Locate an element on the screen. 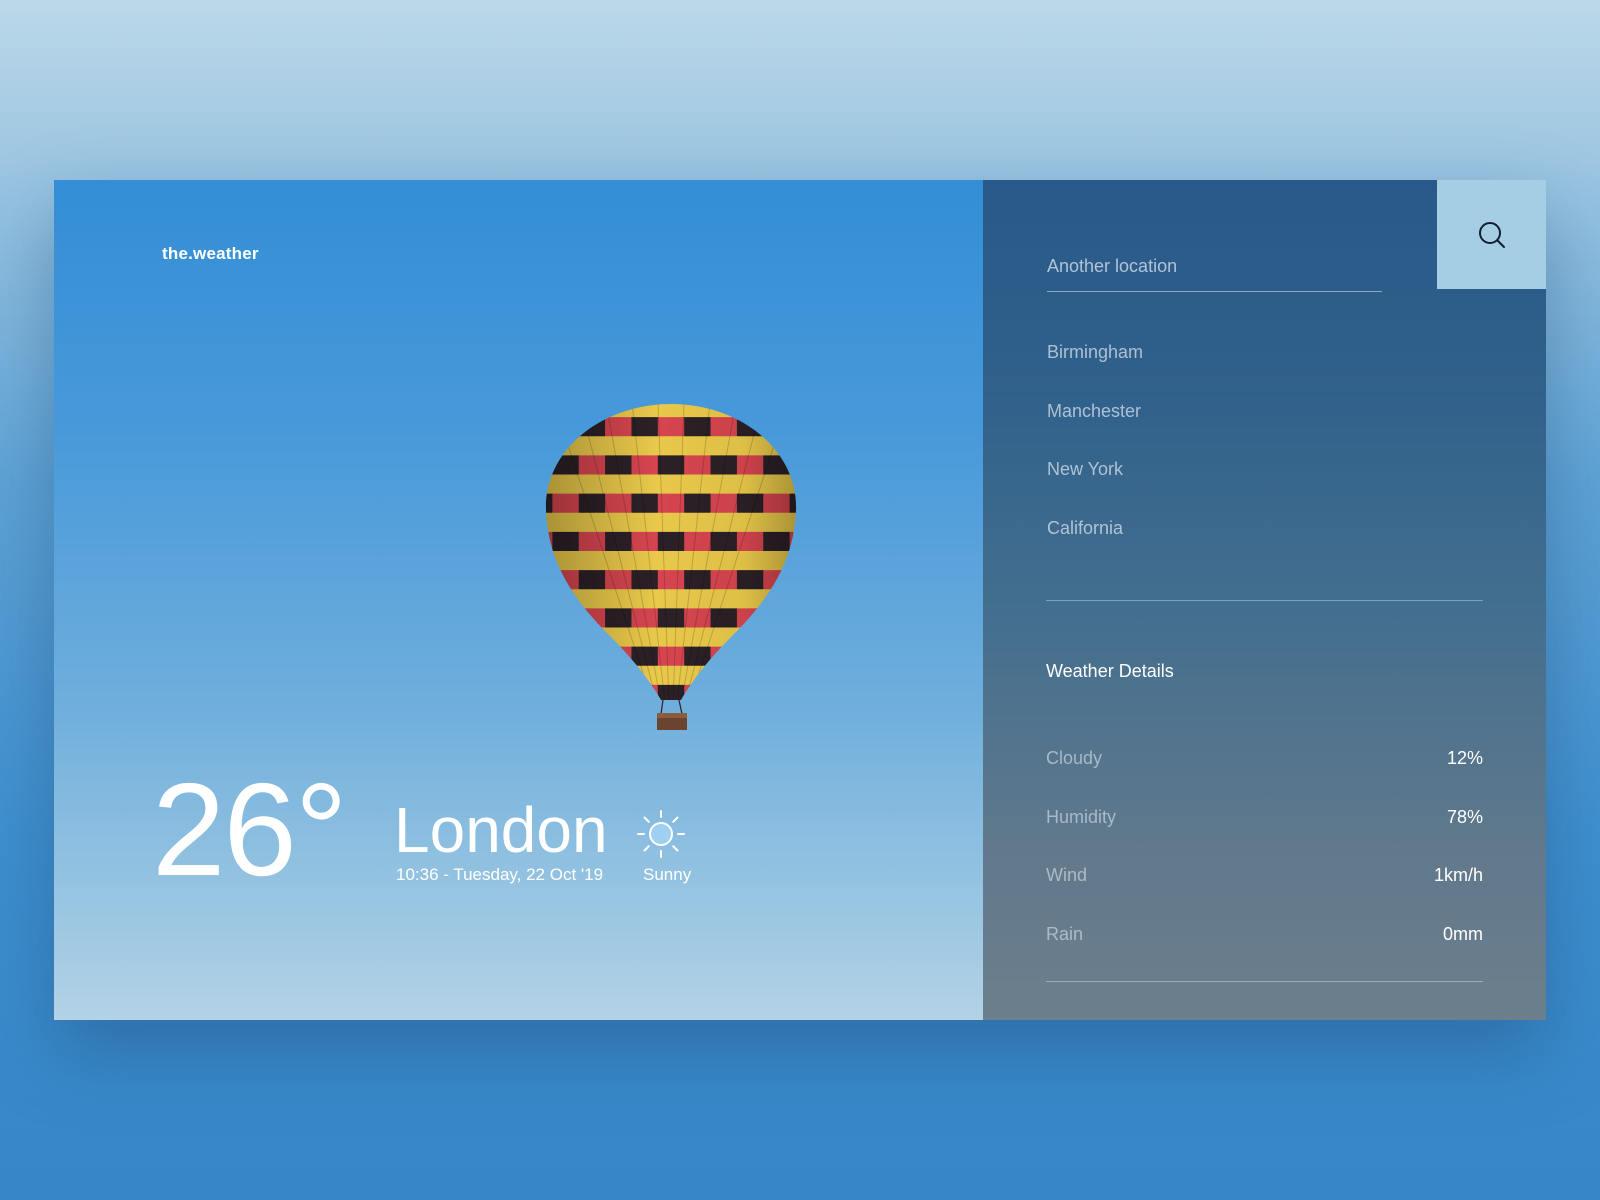  search-icon is located at coordinates (1491, 234).